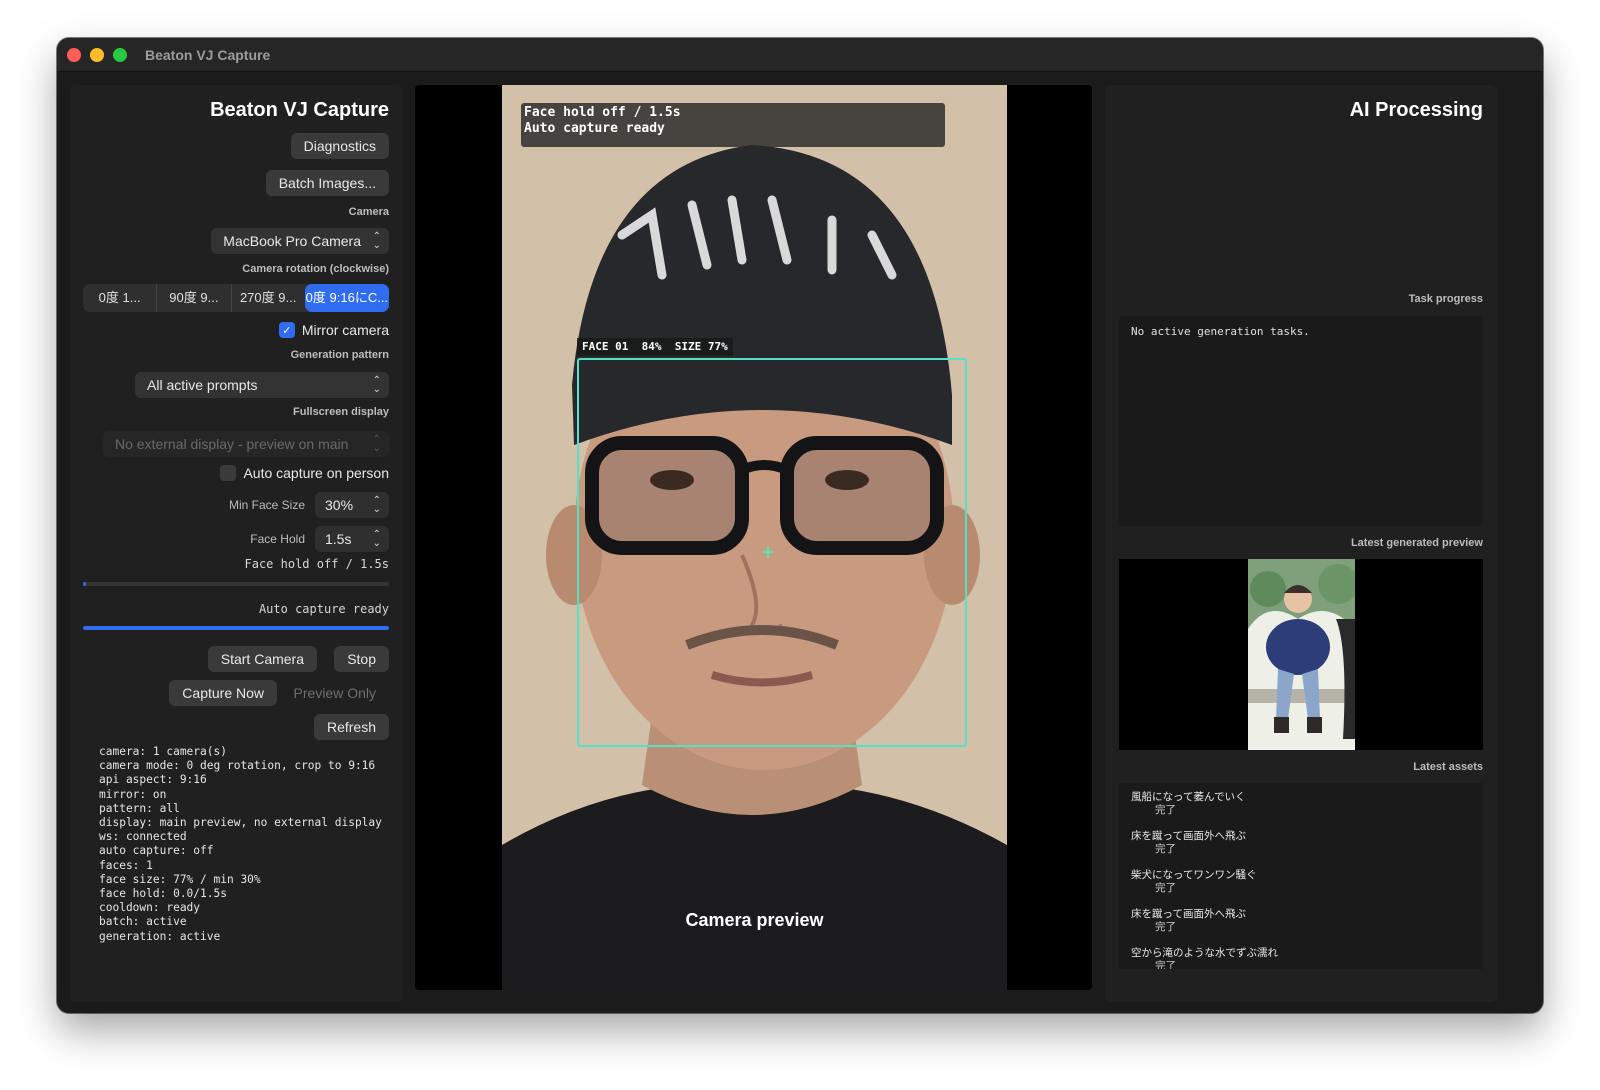 The image size is (1600, 1090). What do you see at coordinates (1301, 804) in the screenshot?
I see `list-item: 風船になって萎んでいく 完了` at bounding box center [1301, 804].